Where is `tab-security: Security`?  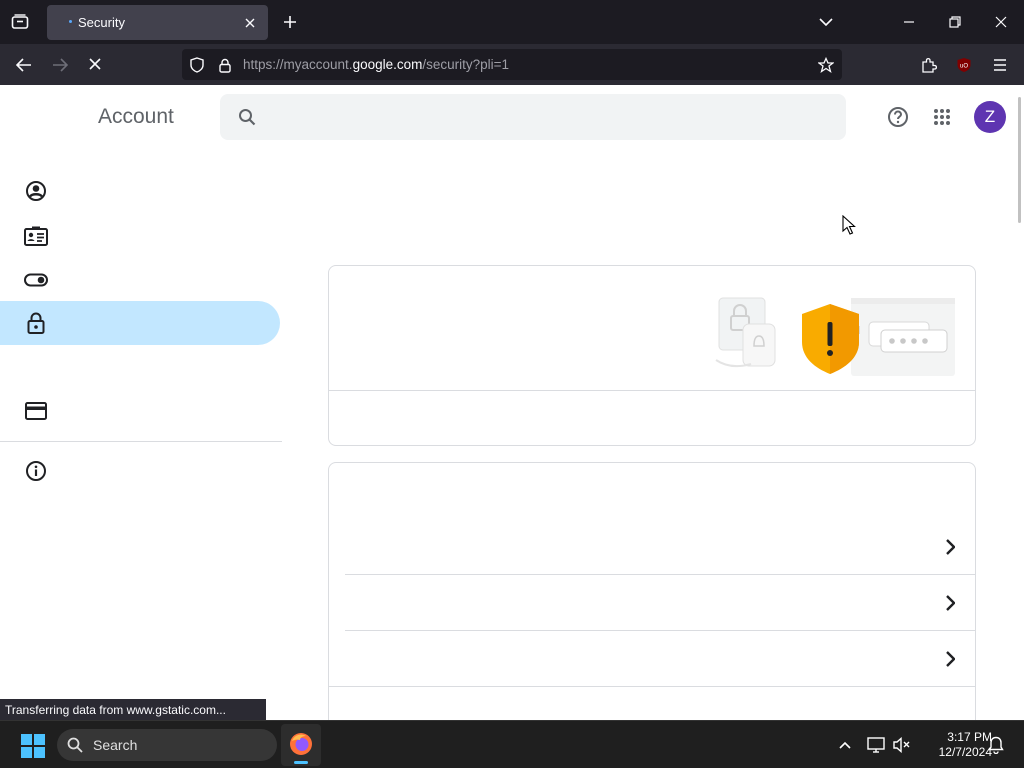 tab-security: Security is located at coordinates (157, 22).